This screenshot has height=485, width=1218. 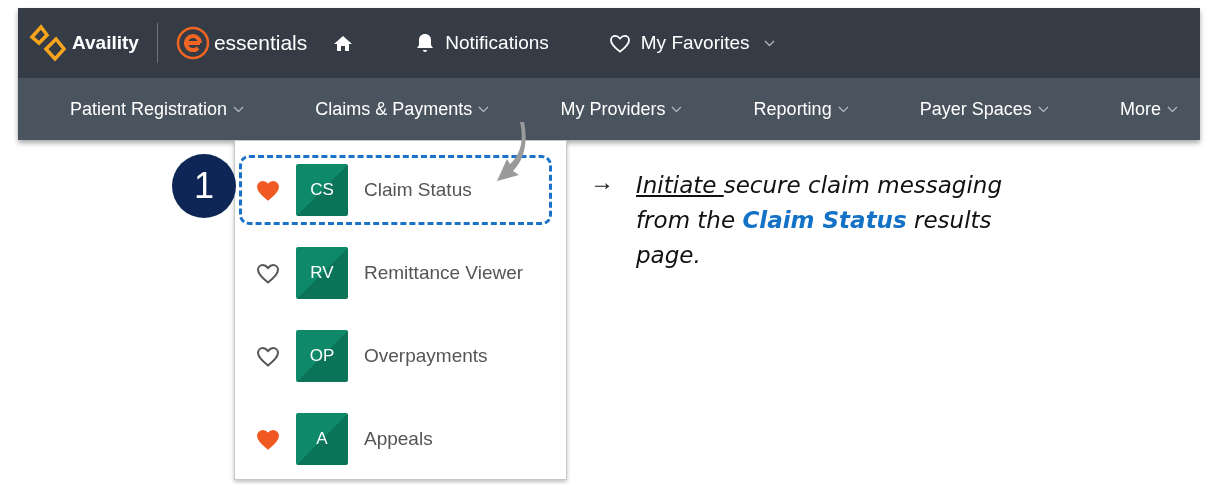 What do you see at coordinates (497, 43) in the screenshot?
I see `notifications-link: Notifications` at bounding box center [497, 43].